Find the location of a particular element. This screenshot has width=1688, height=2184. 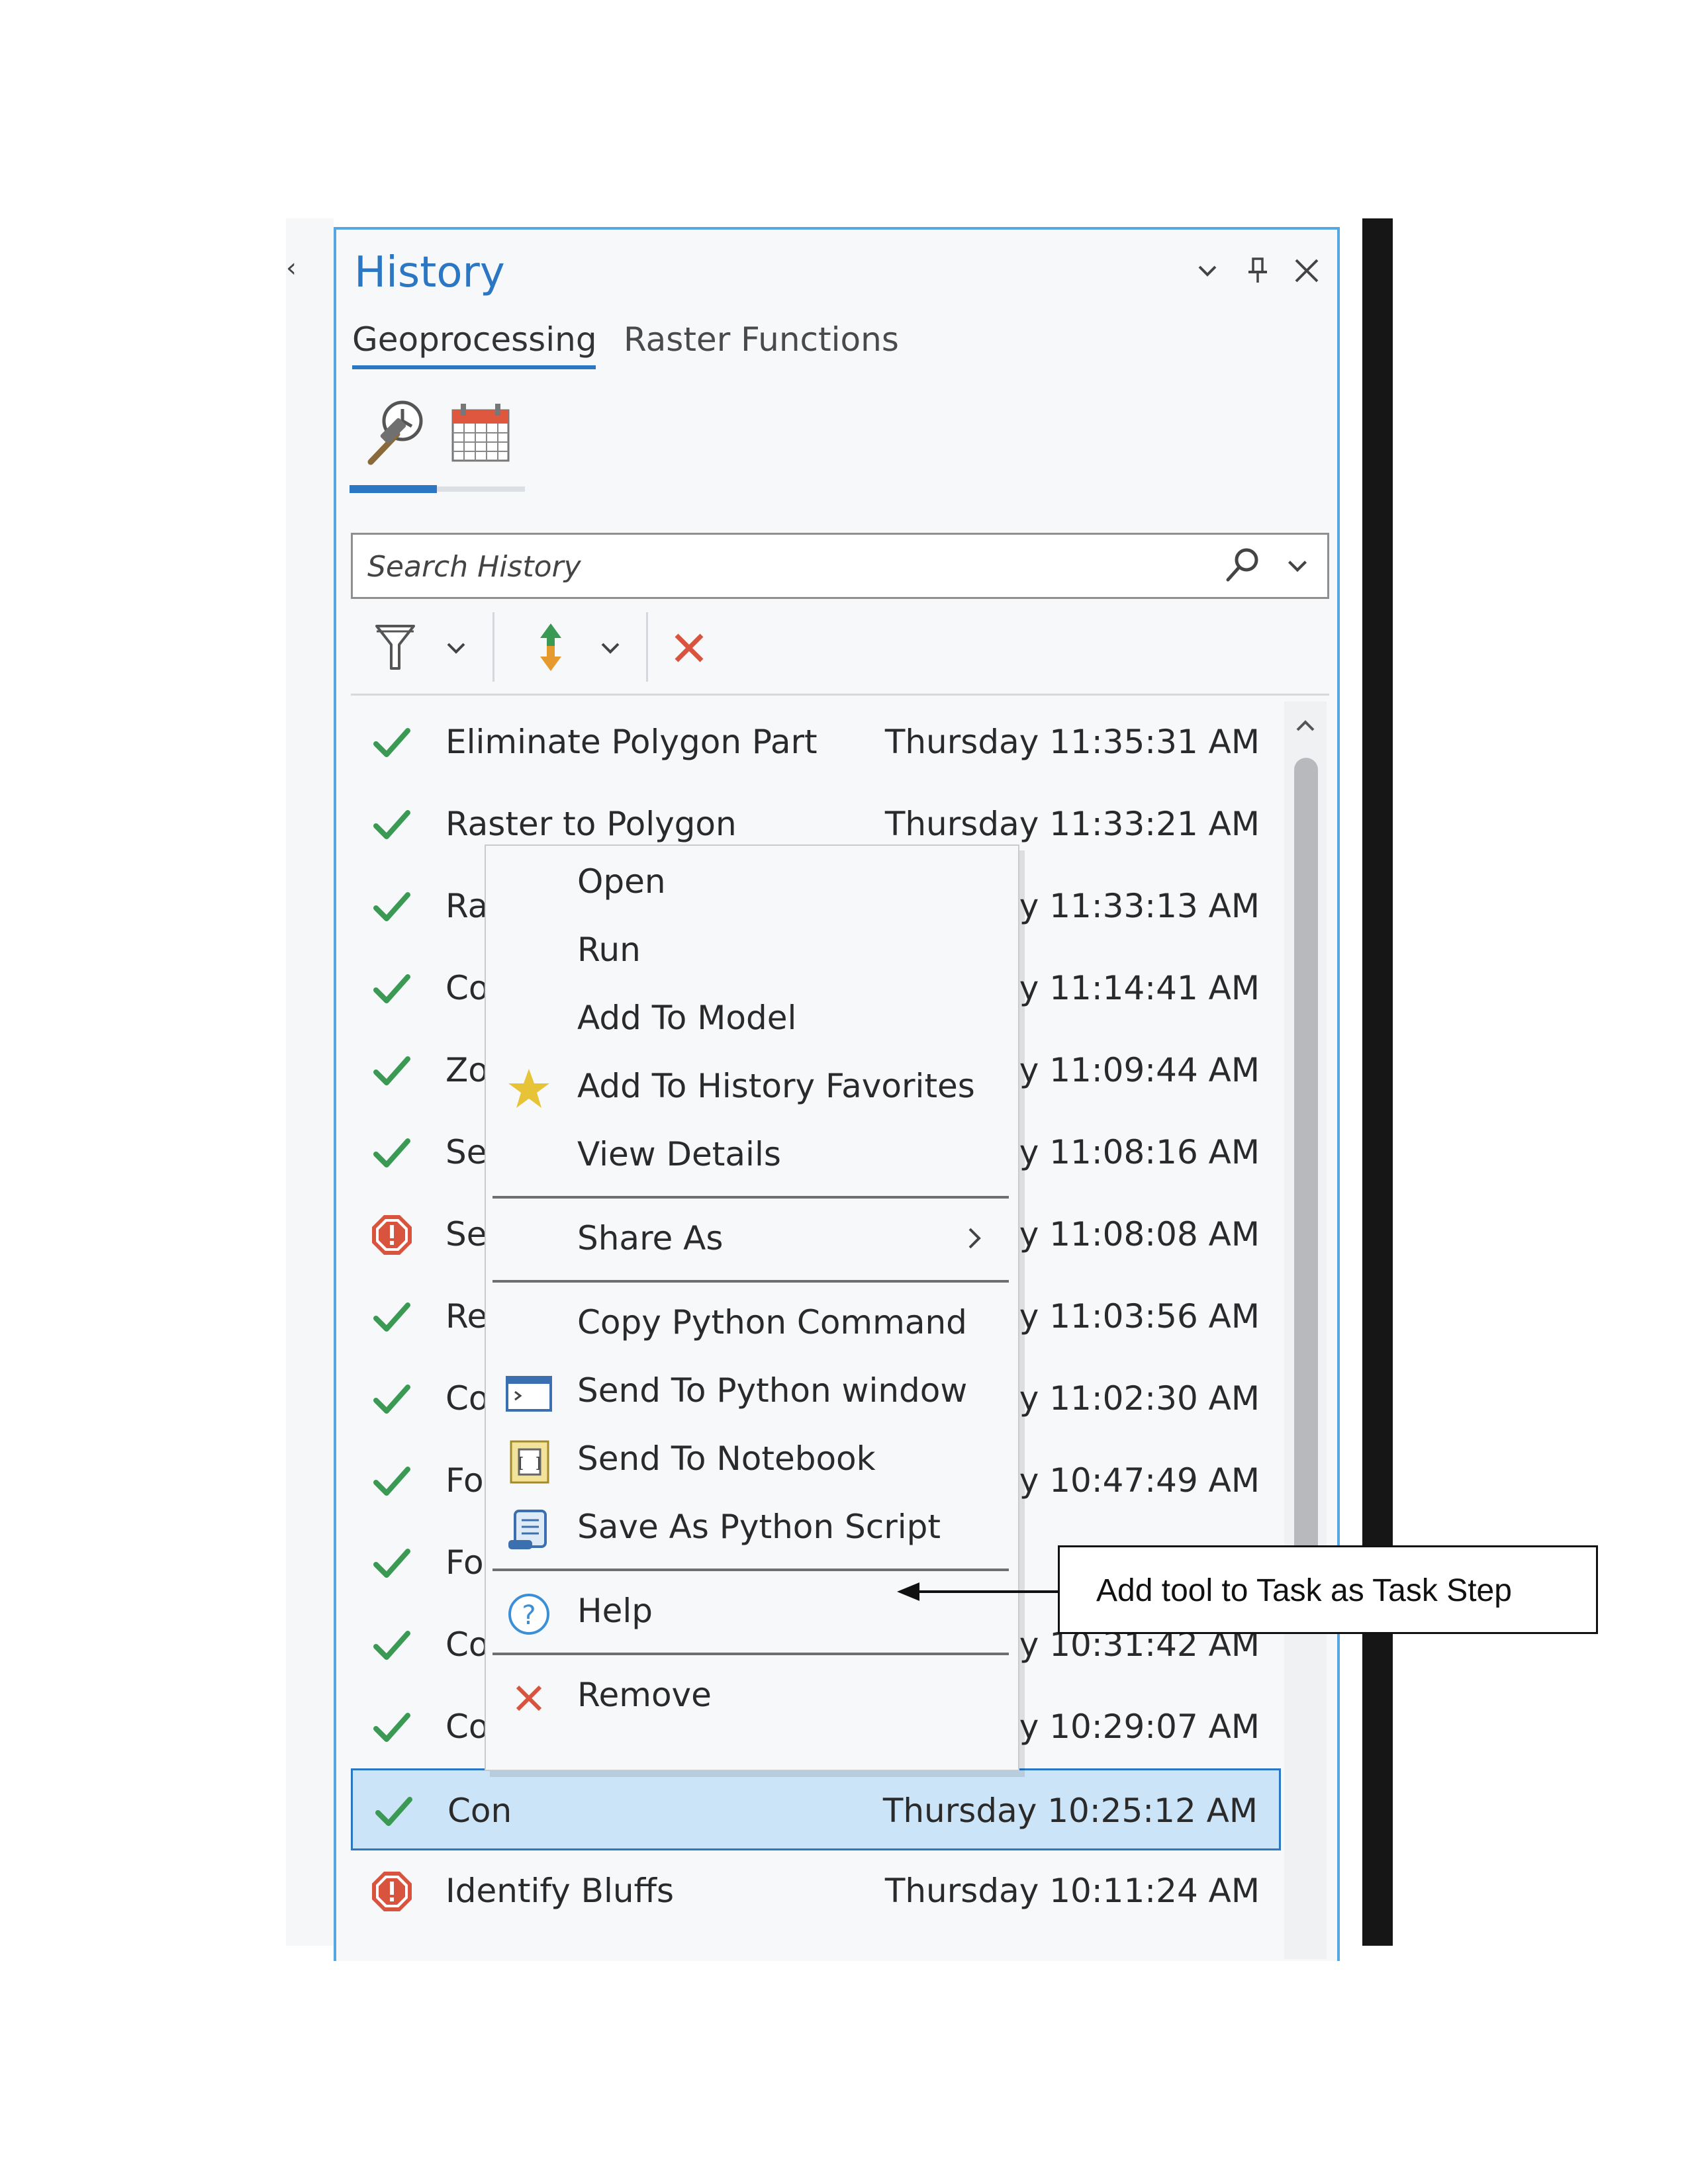

history-tool-name: Re is located at coordinates (466, 1316).